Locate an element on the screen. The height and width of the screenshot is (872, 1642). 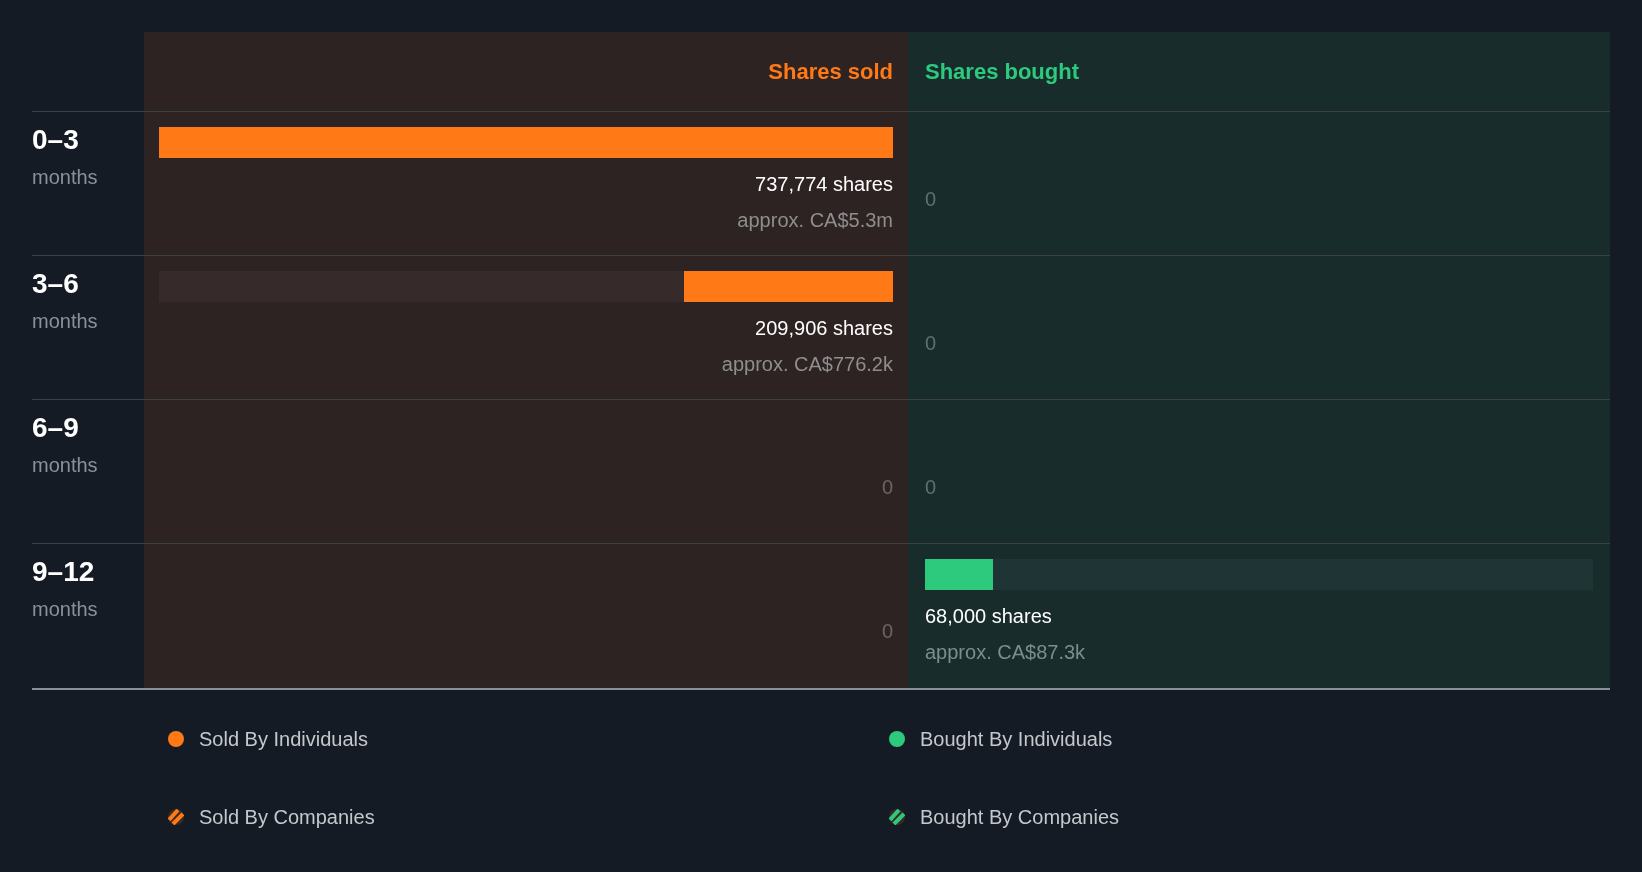
period-label: 3–6 is located at coordinates (55, 284).